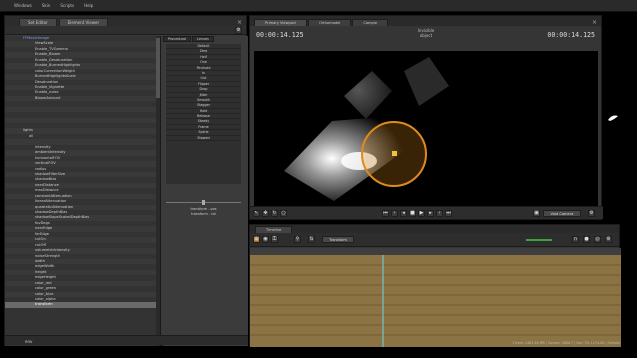 This screenshot has height=358, width=637. Describe the element at coordinates (46, 5) in the screenshot. I see `menu-skin: Skin` at that location.